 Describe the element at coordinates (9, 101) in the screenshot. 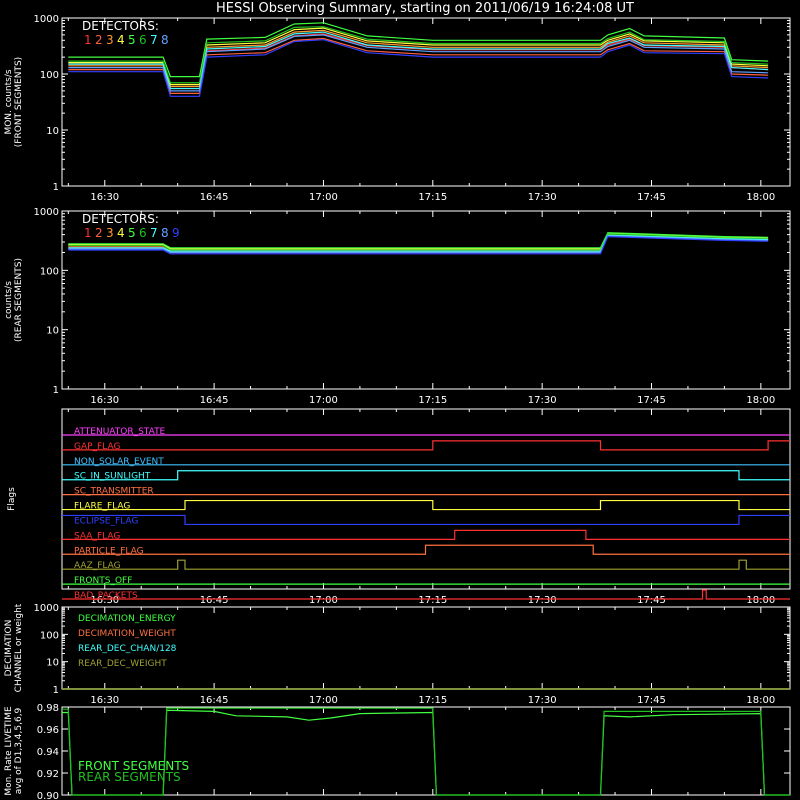

I see `y-axis-label: MON. counts/s` at that location.